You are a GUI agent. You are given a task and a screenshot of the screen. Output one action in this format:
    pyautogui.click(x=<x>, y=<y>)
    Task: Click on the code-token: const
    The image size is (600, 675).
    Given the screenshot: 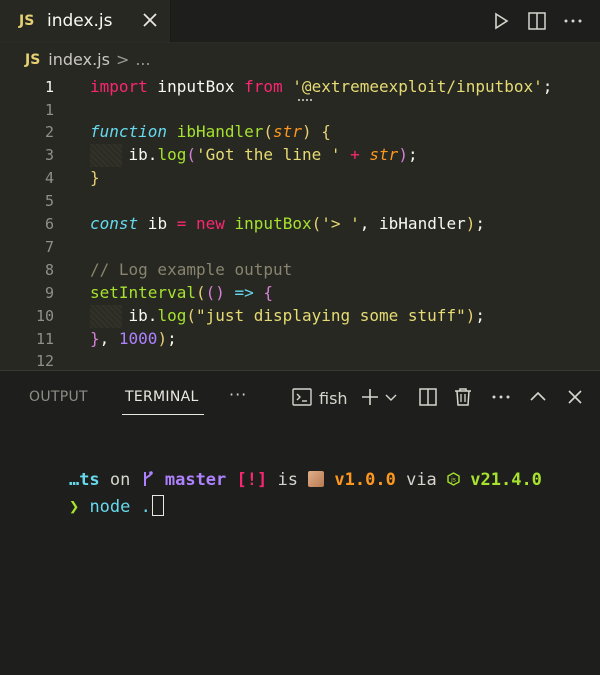 What is the action you would take?
    pyautogui.click(x=114, y=223)
    